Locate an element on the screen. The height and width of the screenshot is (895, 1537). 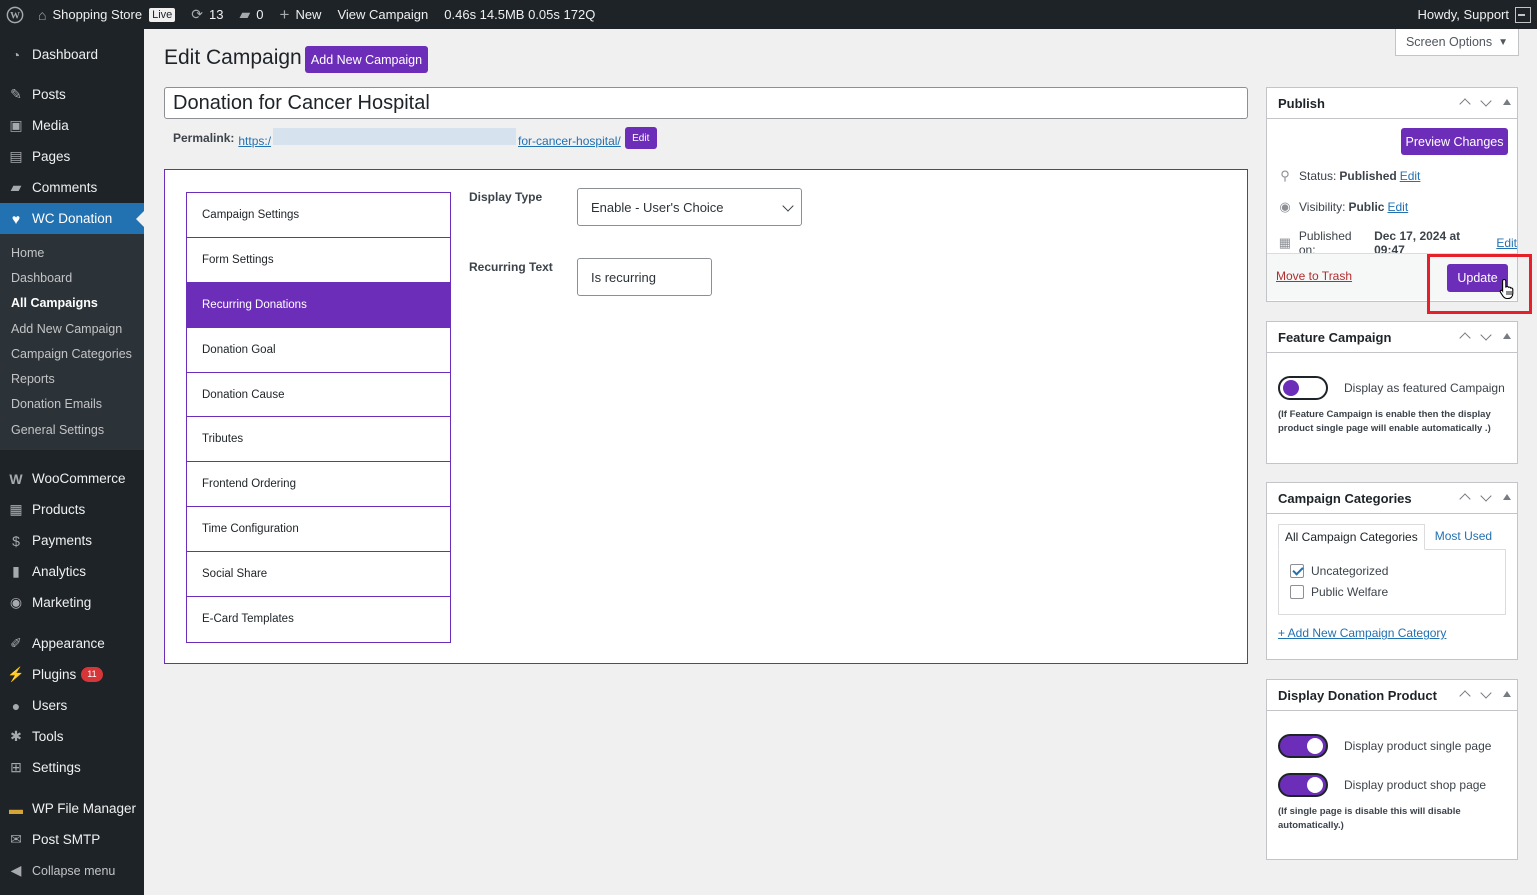
menu-analytics: ▮ Analytics is located at coordinates (72, 571).